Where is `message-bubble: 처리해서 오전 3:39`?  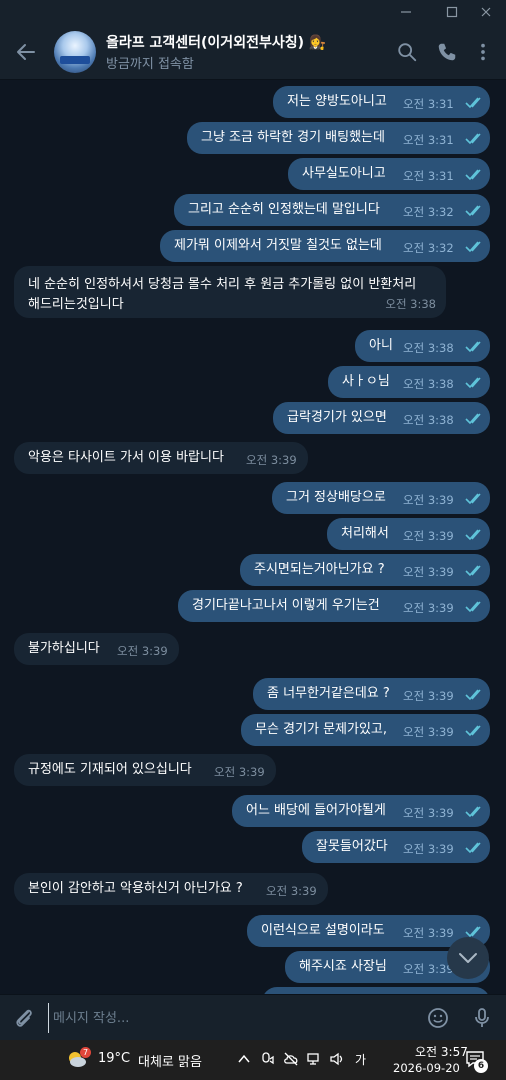
message-bubble: 처리해서 오전 3:39 is located at coordinates (408, 534).